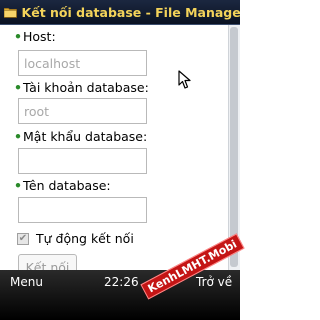 Image resolution: width=320 pixels, height=320 pixels. I want to click on menu-softkey: Menu, so click(26, 282).